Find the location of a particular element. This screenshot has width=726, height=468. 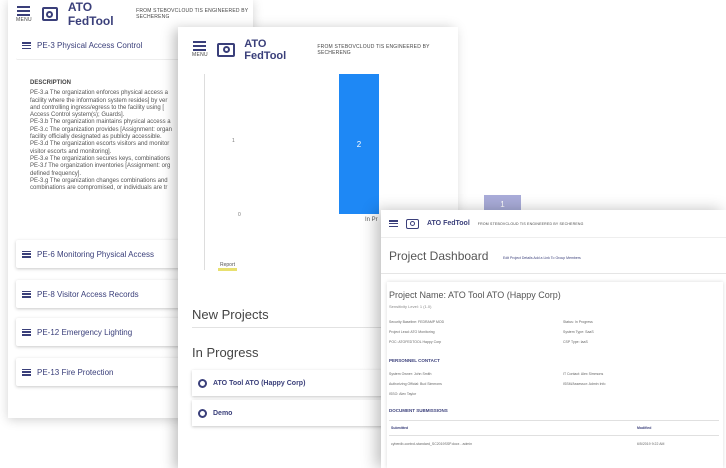

bar-value-label: 1 is located at coordinates (502, 204).